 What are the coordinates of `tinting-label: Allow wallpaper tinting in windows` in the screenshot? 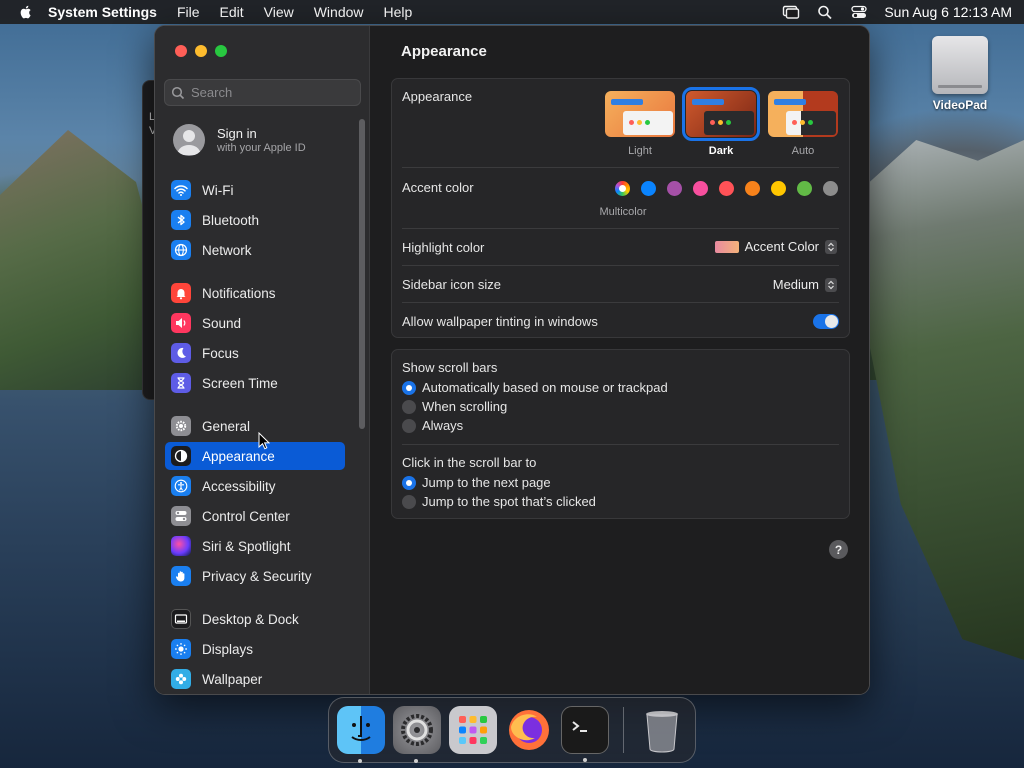 It's located at (500, 321).